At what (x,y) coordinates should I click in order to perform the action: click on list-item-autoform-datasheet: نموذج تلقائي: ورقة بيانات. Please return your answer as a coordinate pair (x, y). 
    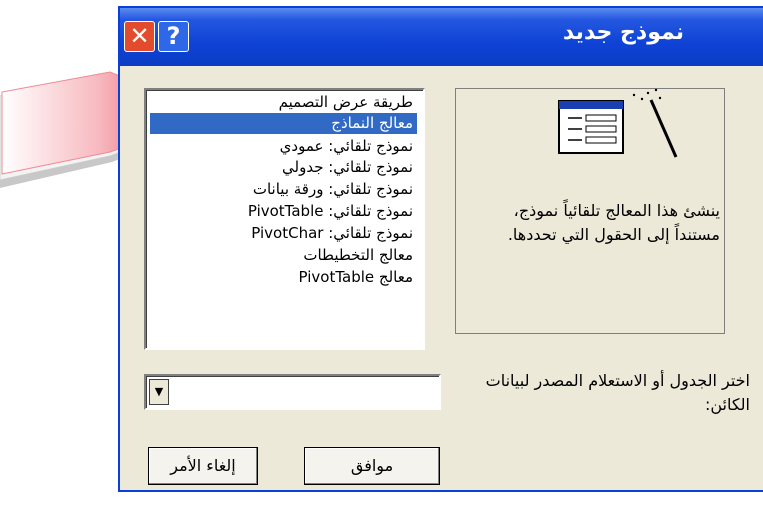
    Looking at the image, I should click on (283, 189).